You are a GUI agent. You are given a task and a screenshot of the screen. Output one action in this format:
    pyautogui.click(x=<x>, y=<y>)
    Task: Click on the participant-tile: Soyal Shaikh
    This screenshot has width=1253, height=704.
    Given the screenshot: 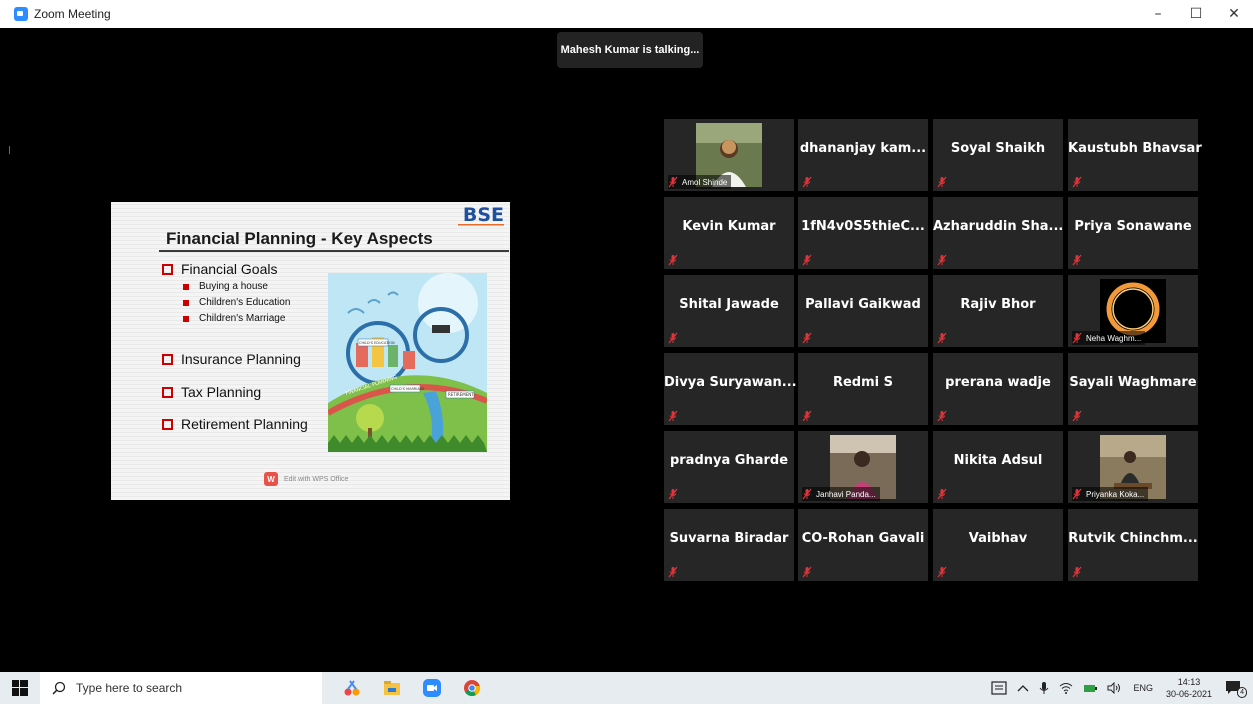 What is the action you would take?
    pyautogui.click(x=998, y=155)
    